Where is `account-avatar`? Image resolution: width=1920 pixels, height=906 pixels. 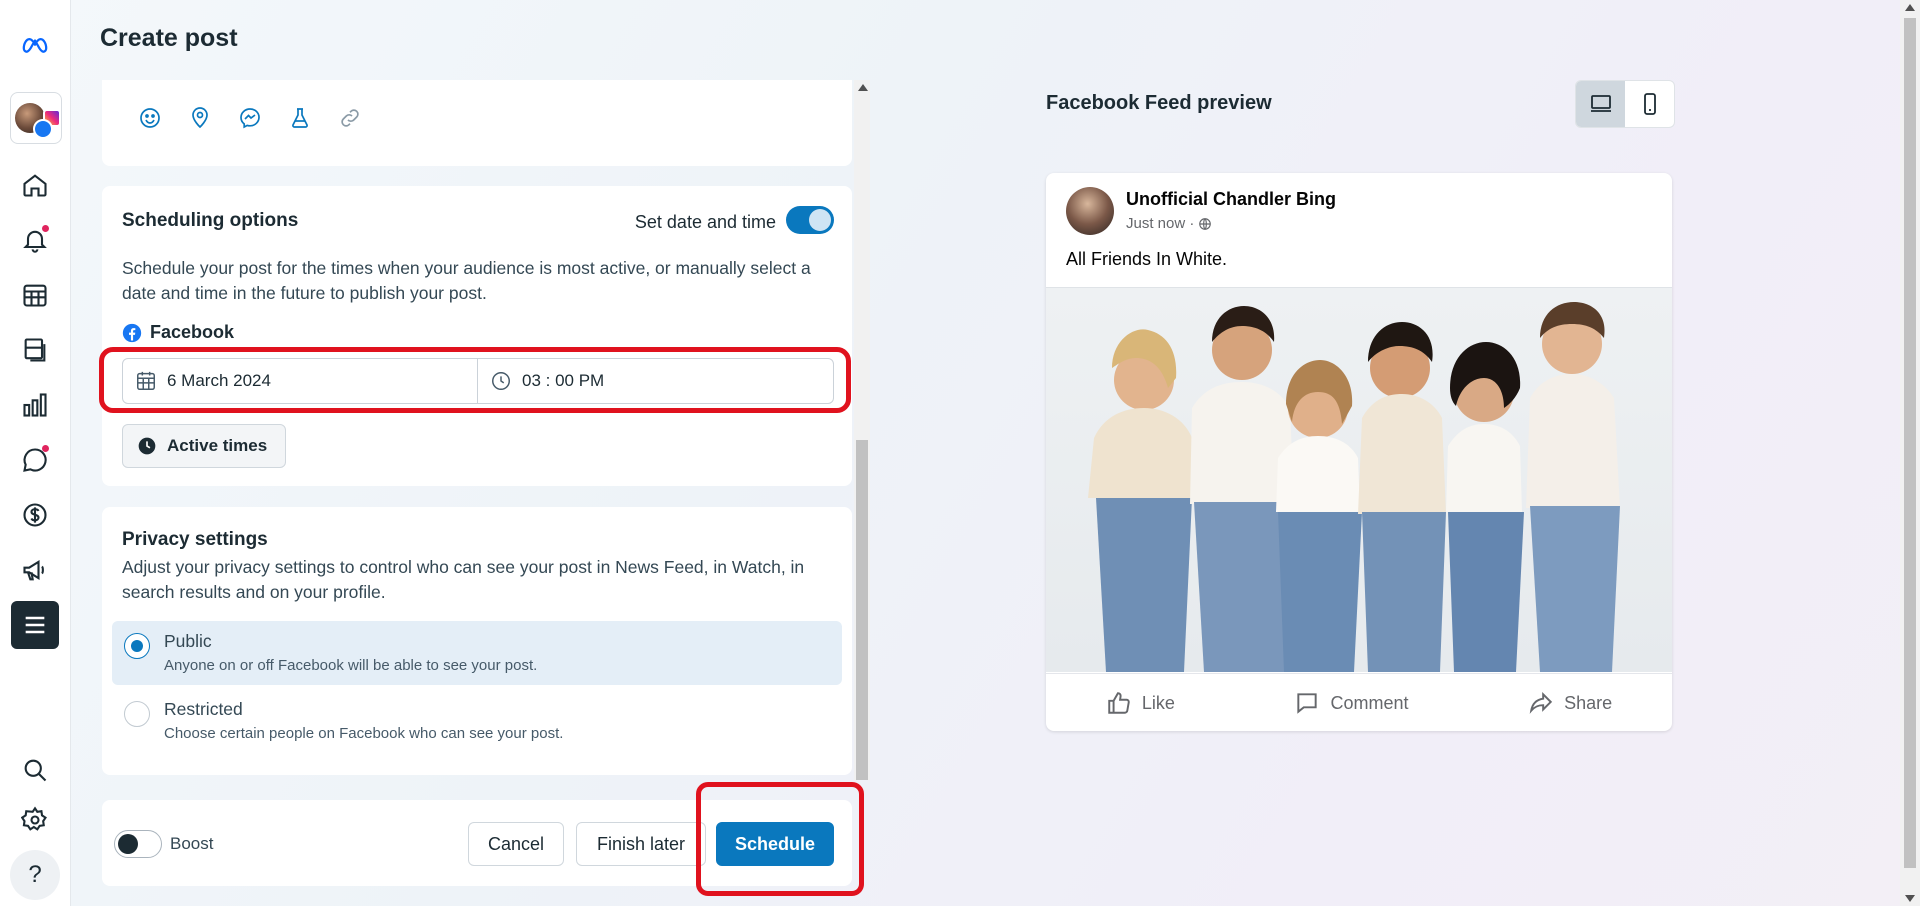 account-avatar is located at coordinates (36, 118).